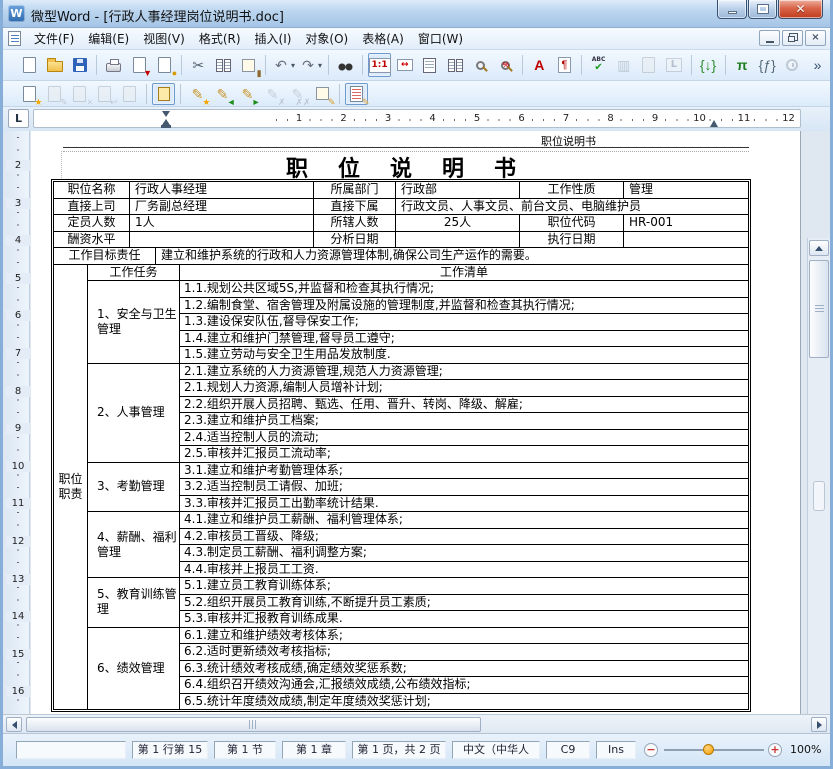  What do you see at coordinates (568, 750) in the screenshot?
I see `status-c9: C9` at bounding box center [568, 750].